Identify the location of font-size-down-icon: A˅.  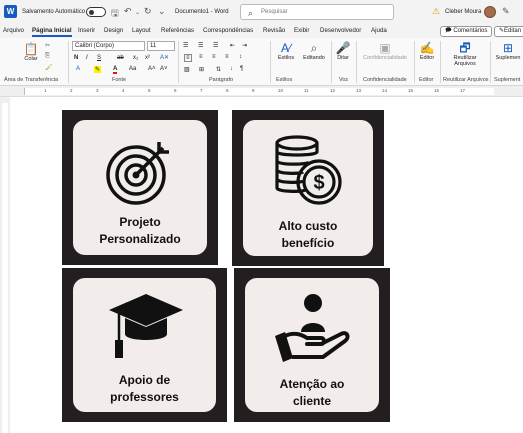
(164, 69).